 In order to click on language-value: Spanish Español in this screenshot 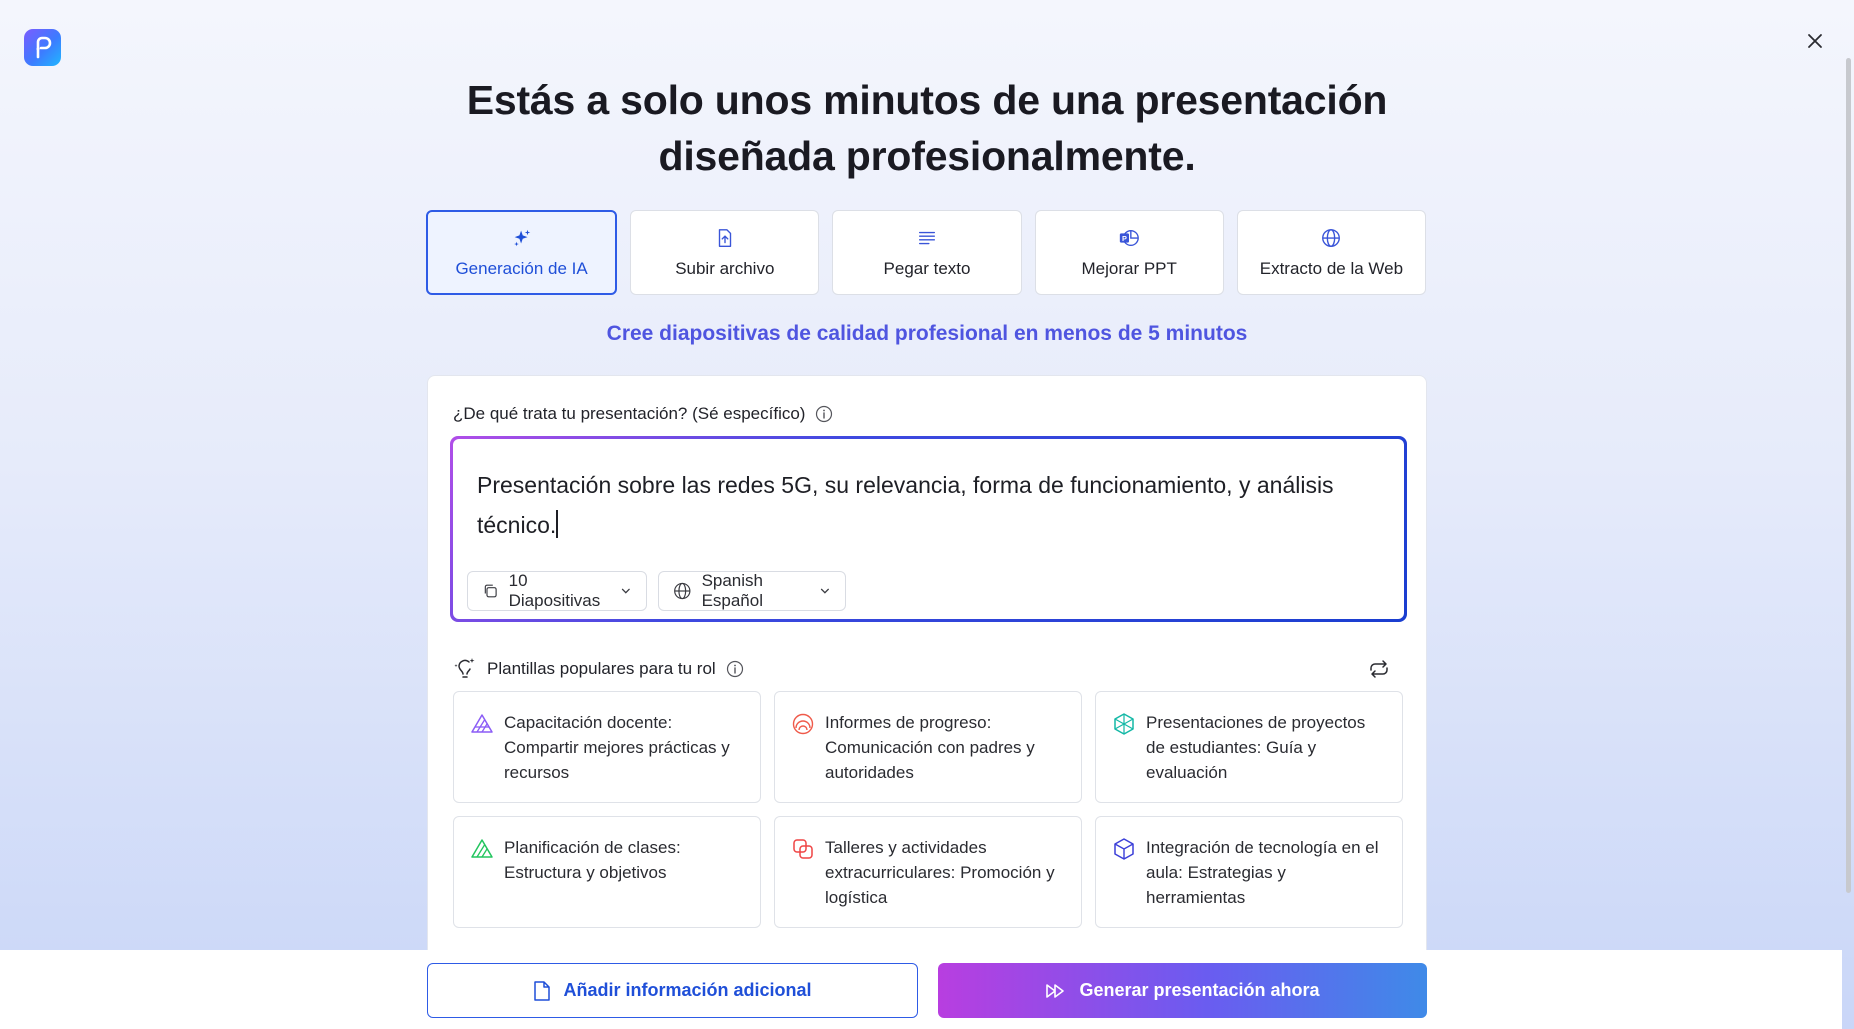, I will do `click(732, 590)`.